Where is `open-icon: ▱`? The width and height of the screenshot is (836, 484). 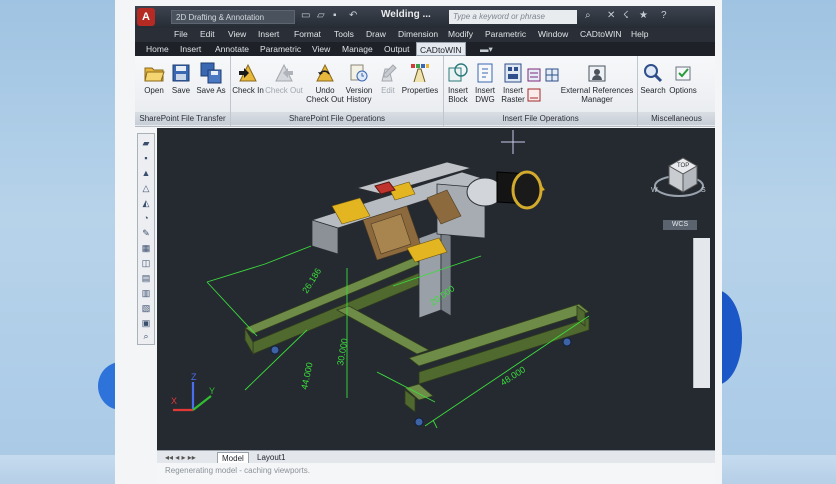 open-icon: ▱ is located at coordinates (321, 15).